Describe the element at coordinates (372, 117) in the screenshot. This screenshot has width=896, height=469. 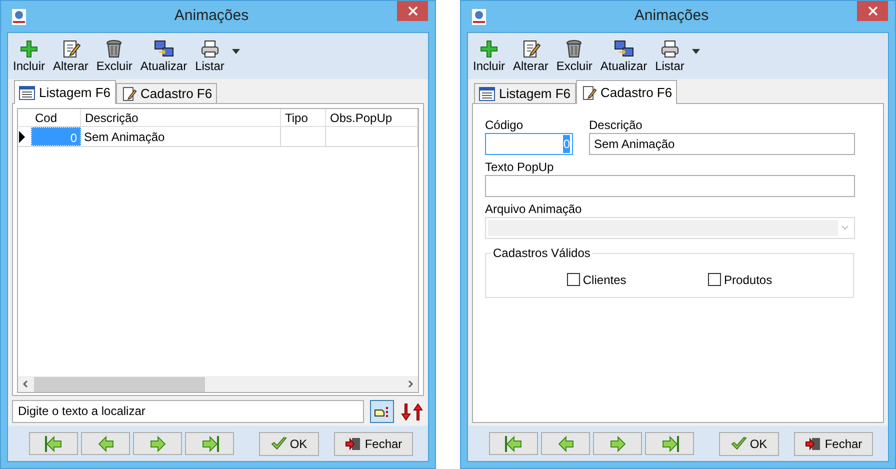
I see `column-header: Obs.PopUp` at that location.